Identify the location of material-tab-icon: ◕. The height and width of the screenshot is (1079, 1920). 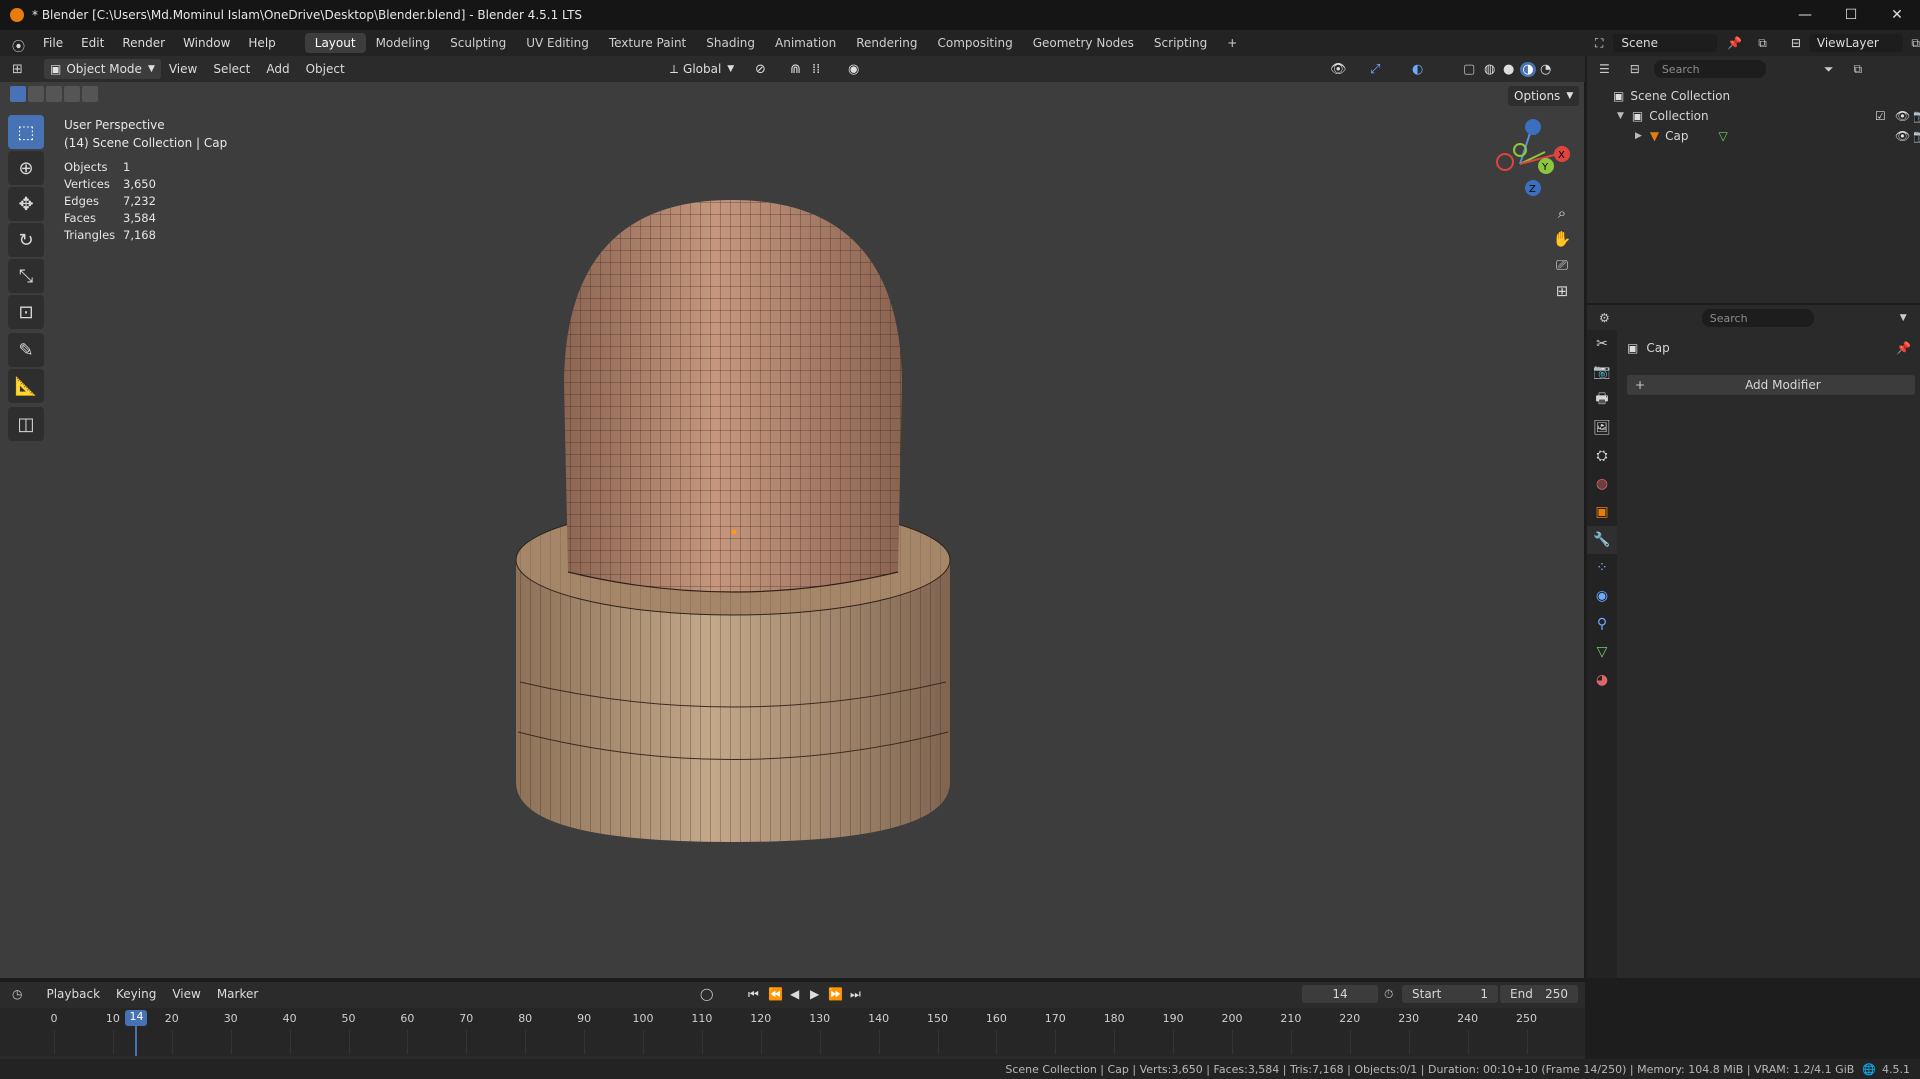
(1602, 680).